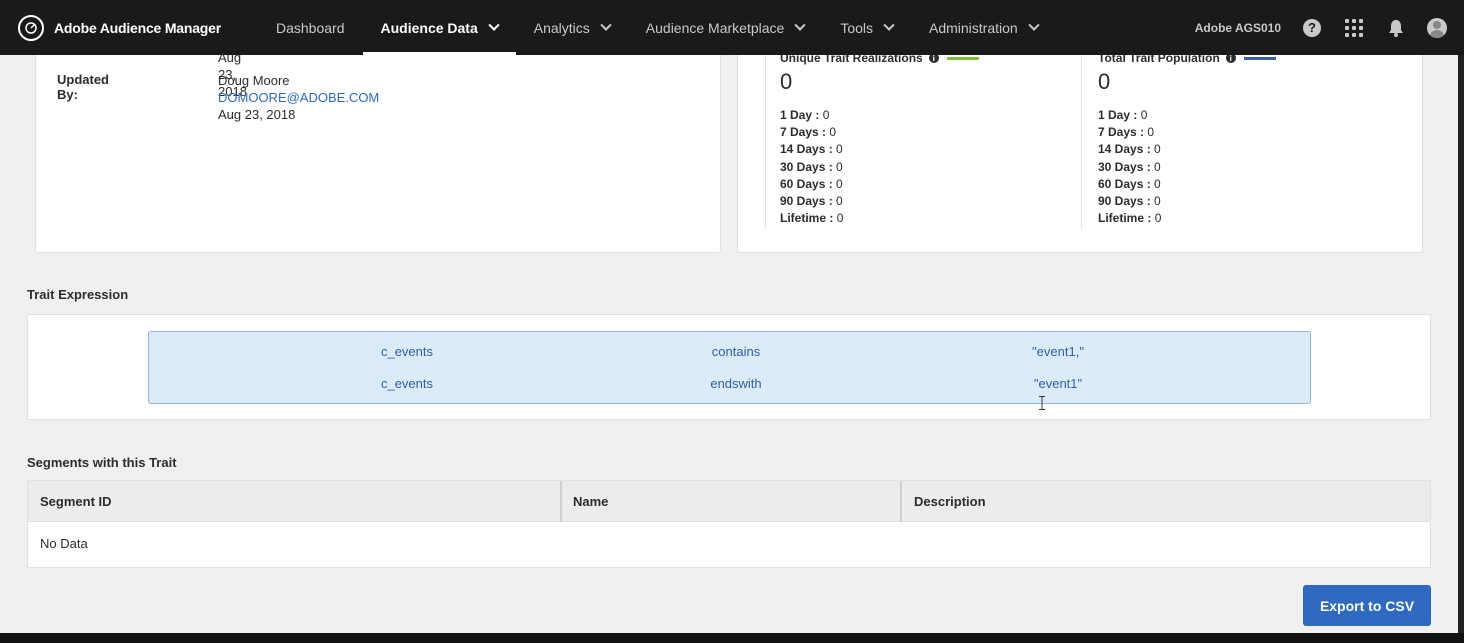 This screenshot has width=1464, height=643. What do you see at coordinates (1437, 27) in the screenshot?
I see `user-avatar` at bounding box center [1437, 27].